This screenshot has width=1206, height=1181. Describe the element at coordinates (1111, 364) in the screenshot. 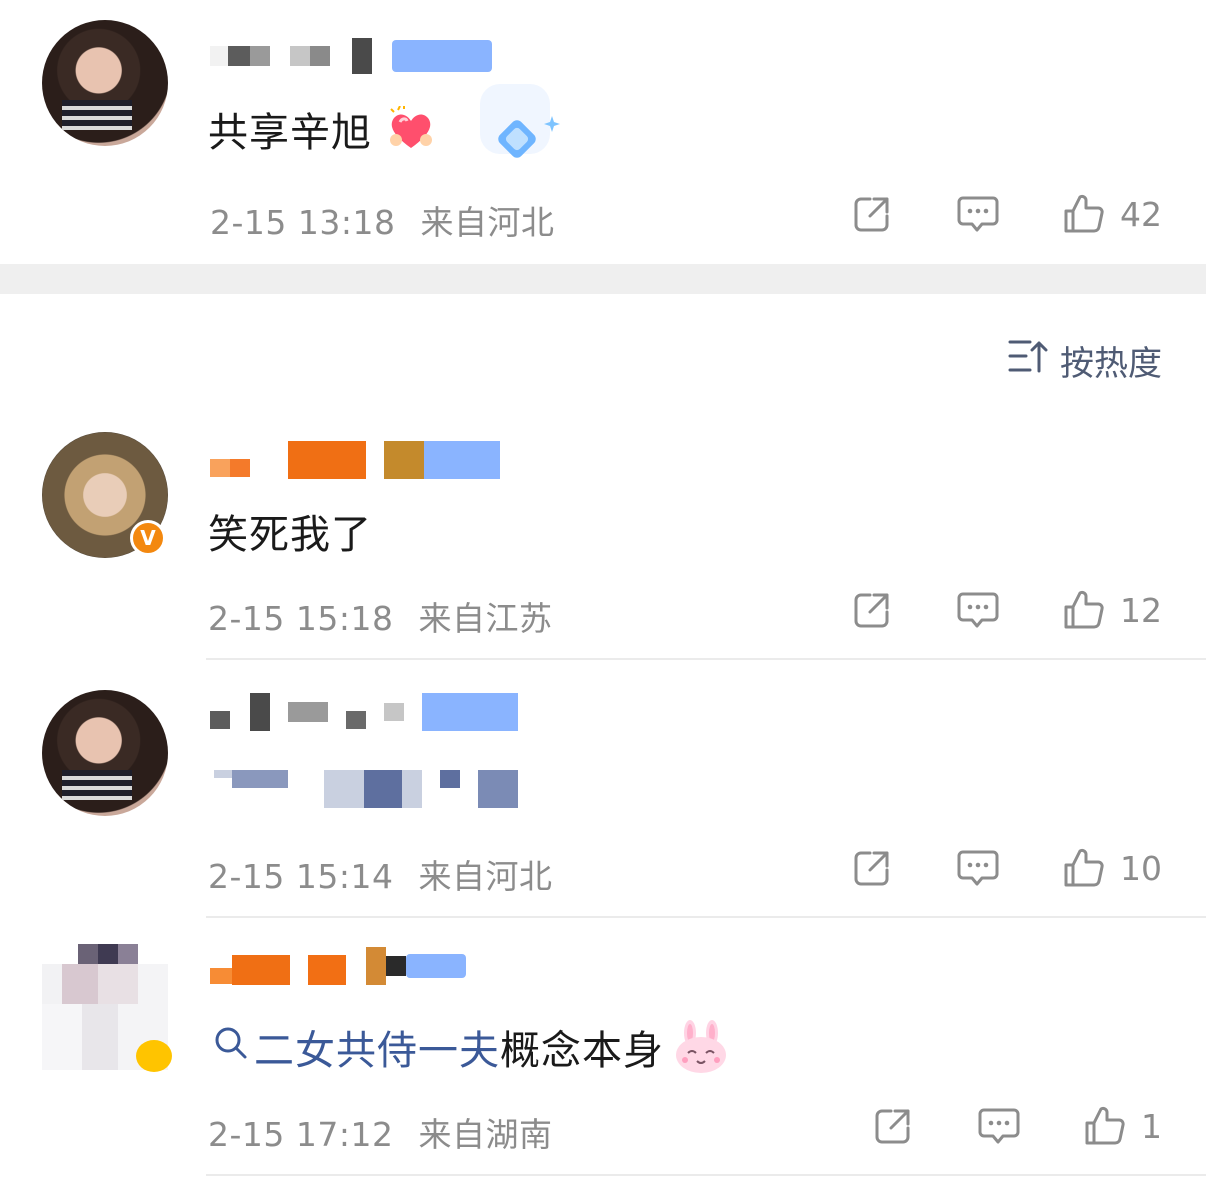

I see `sort-label: 按热度` at that location.